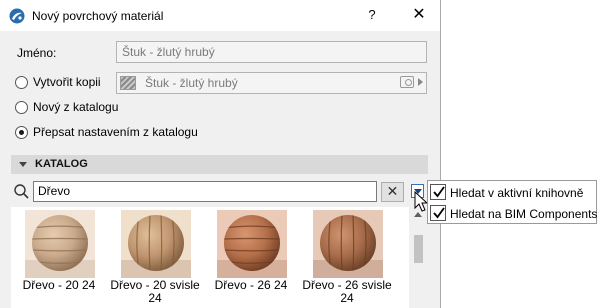  What do you see at coordinates (21, 82) in the screenshot?
I see `radio-create-copy` at bounding box center [21, 82].